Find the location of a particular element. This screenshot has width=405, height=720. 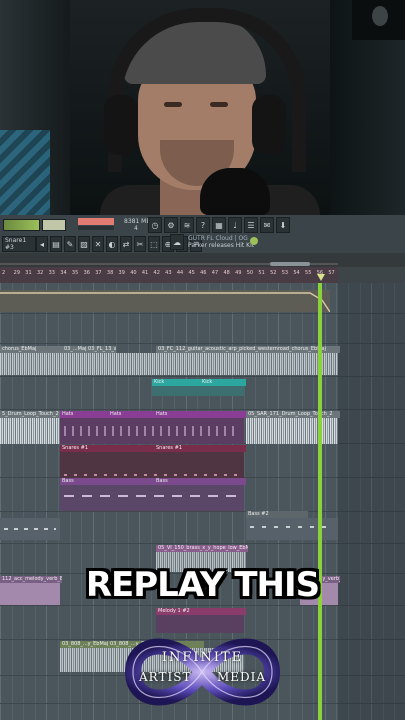

logo-line1: INFINITE is located at coordinates (202, 657).